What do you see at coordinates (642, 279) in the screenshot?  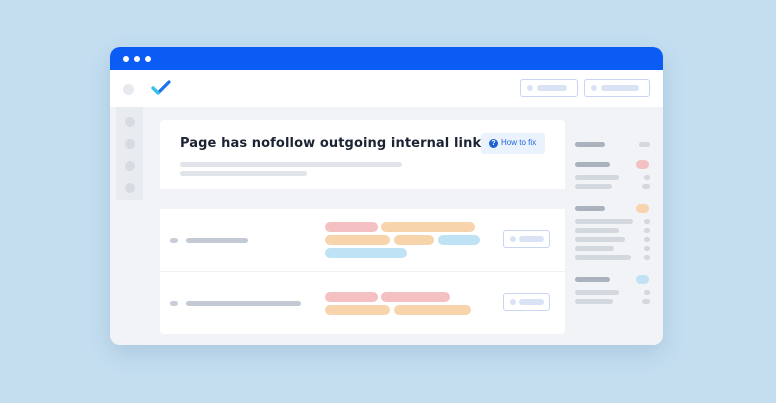 I see `notice-count-badge` at bounding box center [642, 279].